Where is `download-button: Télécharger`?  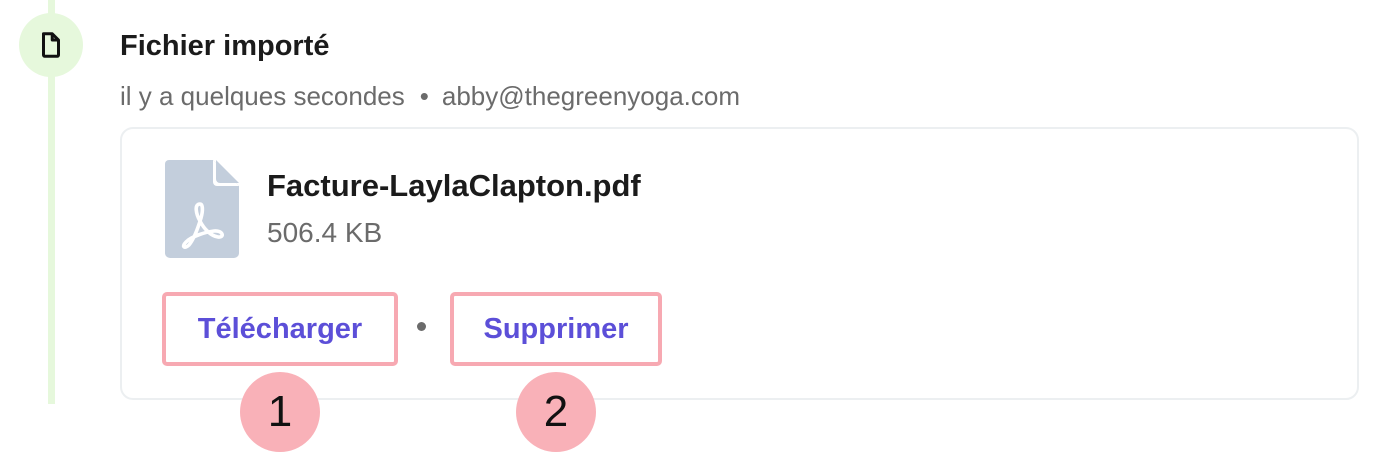
download-button: Télécharger is located at coordinates (280, 329).